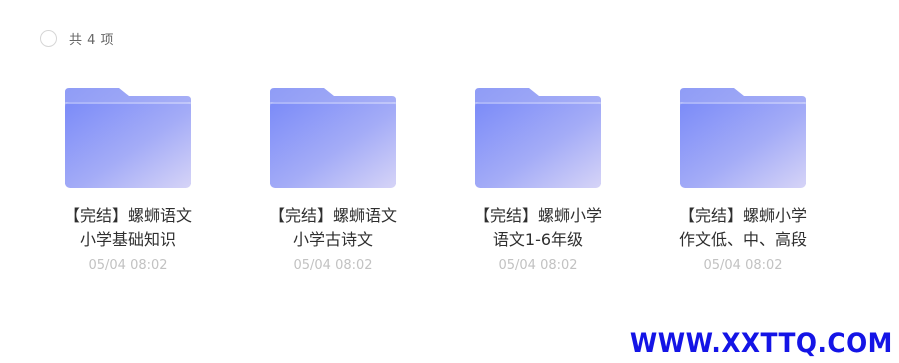 This screenshot has height=363, width=899. I want to click on folder-name: 【完结】螺蛳小学 作文低、中、高段, so click(742, 227).